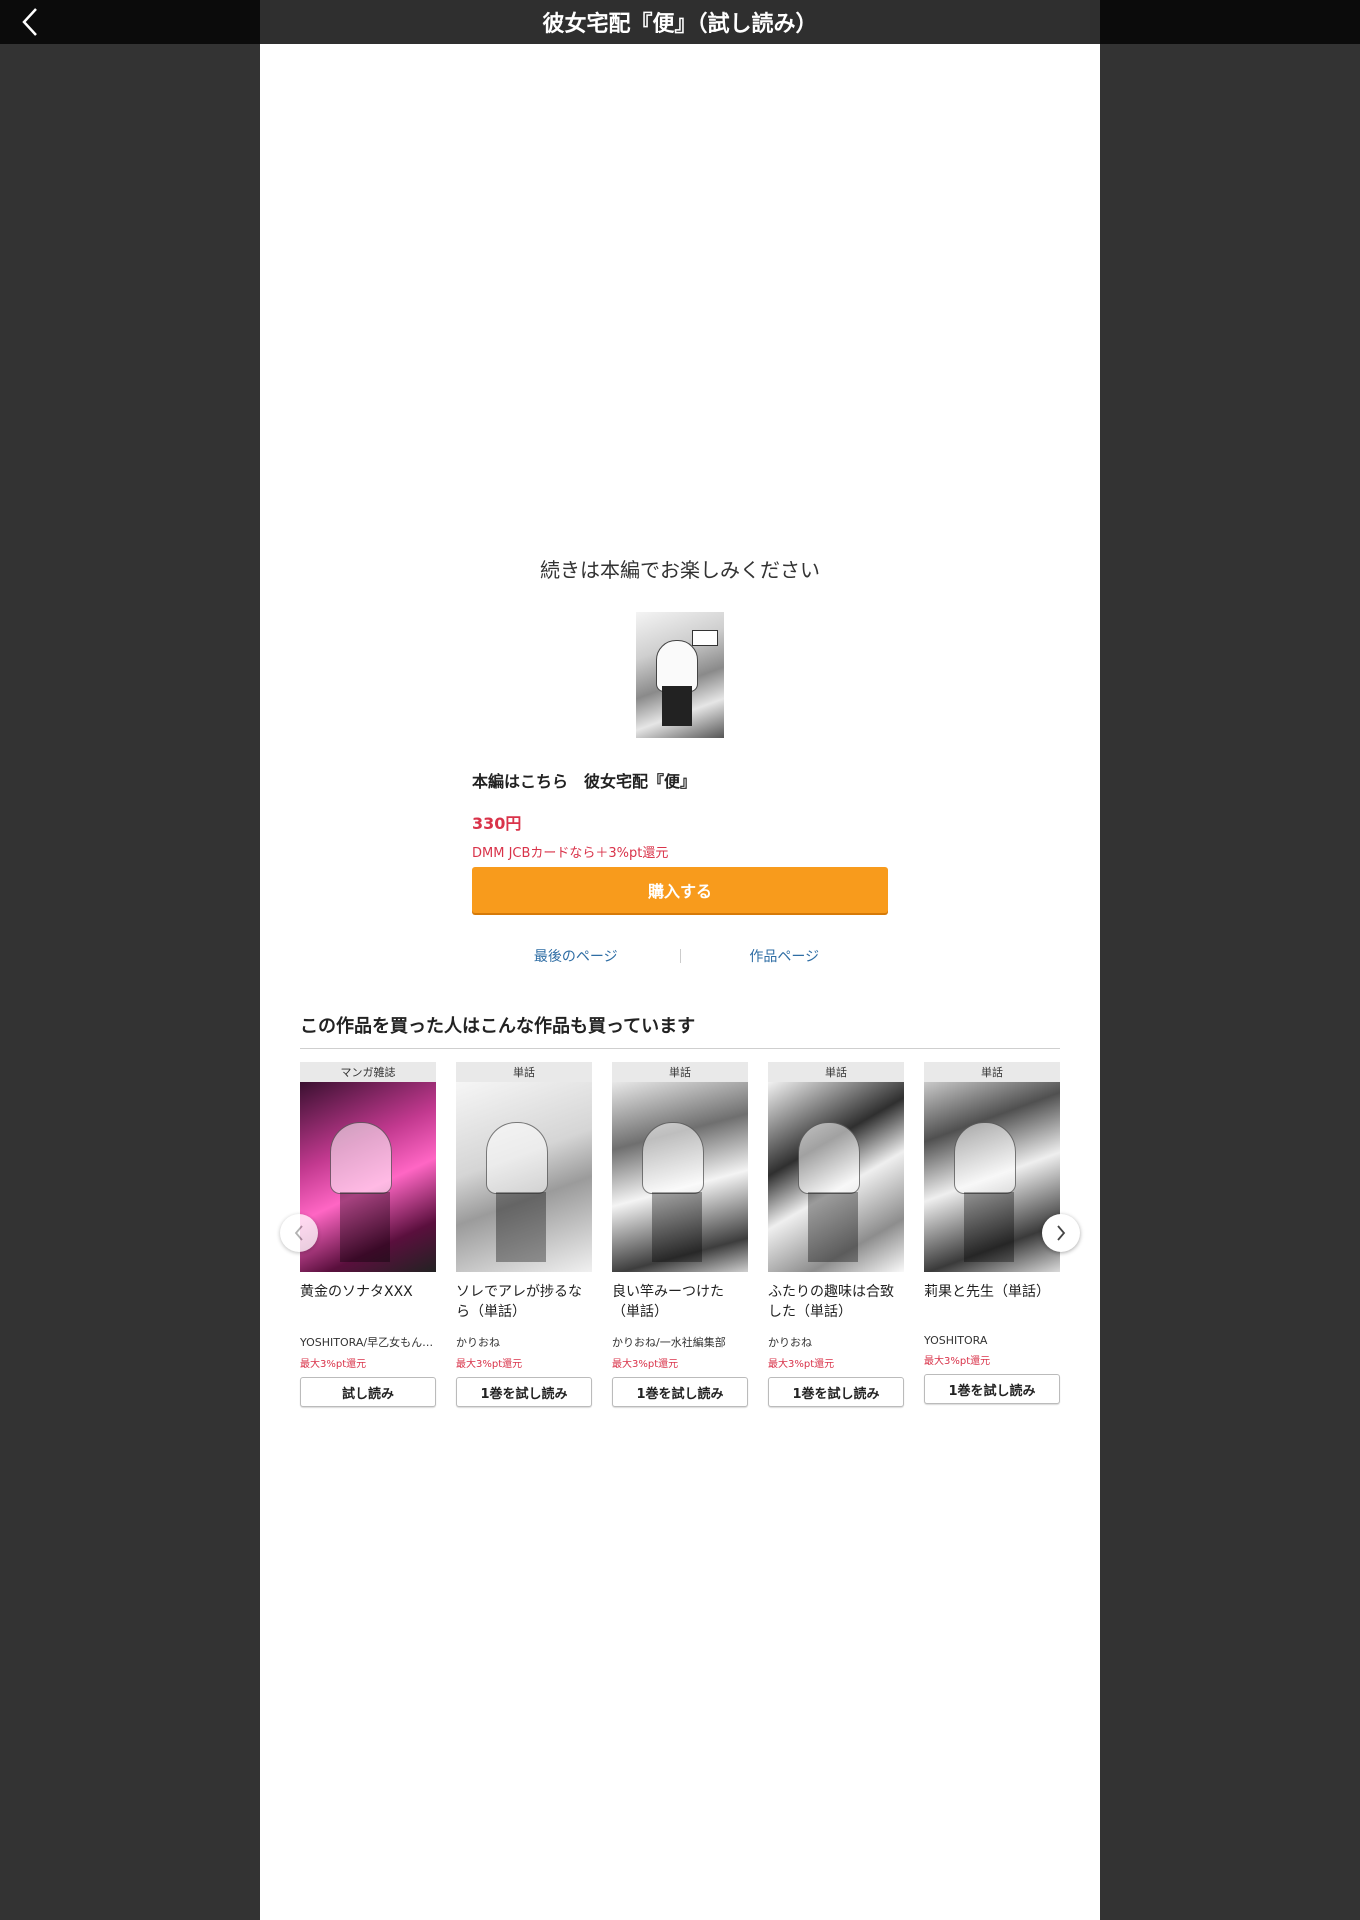 Image resolution: width=1360 pixels, height=1920 pixels. Describe the element at coordinates (368, 1072) in the screenshot. I see `category-badge: マンガ雑誌` at that location.